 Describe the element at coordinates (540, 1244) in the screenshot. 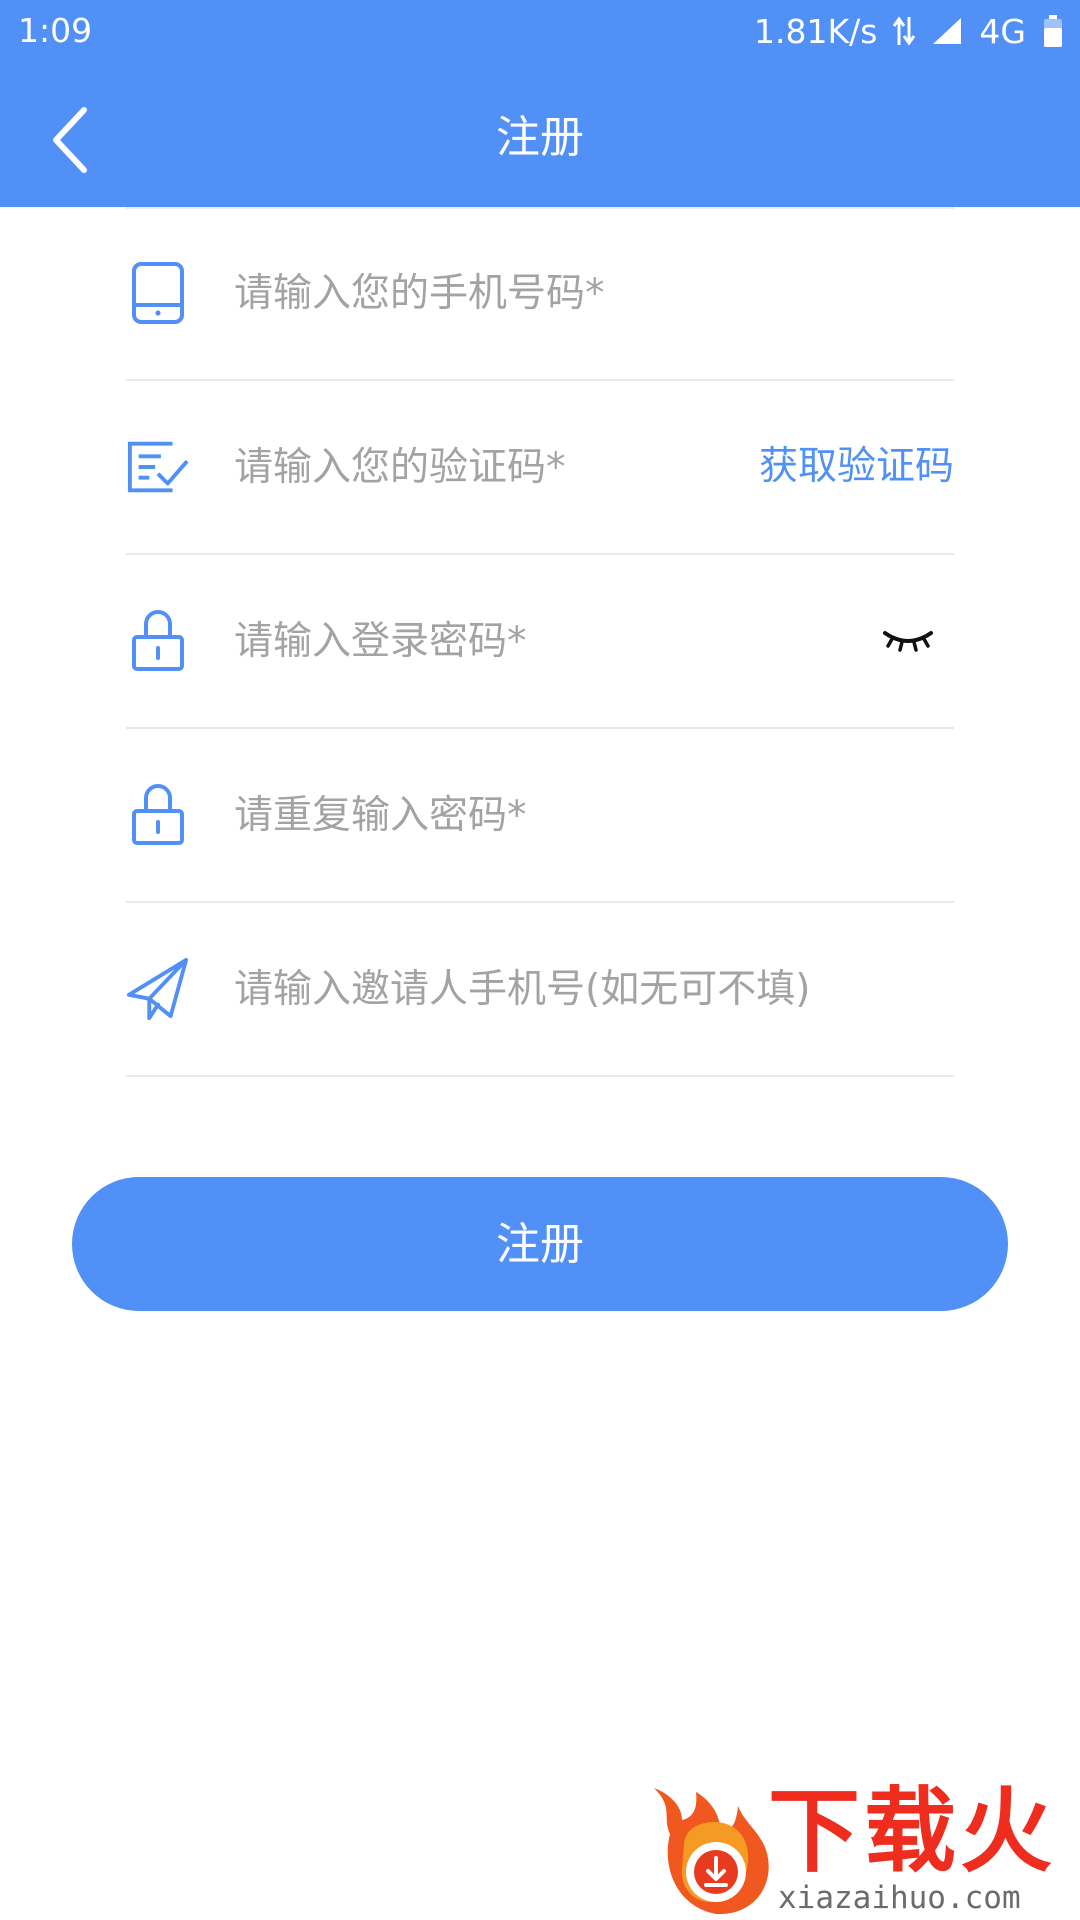

I see `register-button: 注册` at that location.